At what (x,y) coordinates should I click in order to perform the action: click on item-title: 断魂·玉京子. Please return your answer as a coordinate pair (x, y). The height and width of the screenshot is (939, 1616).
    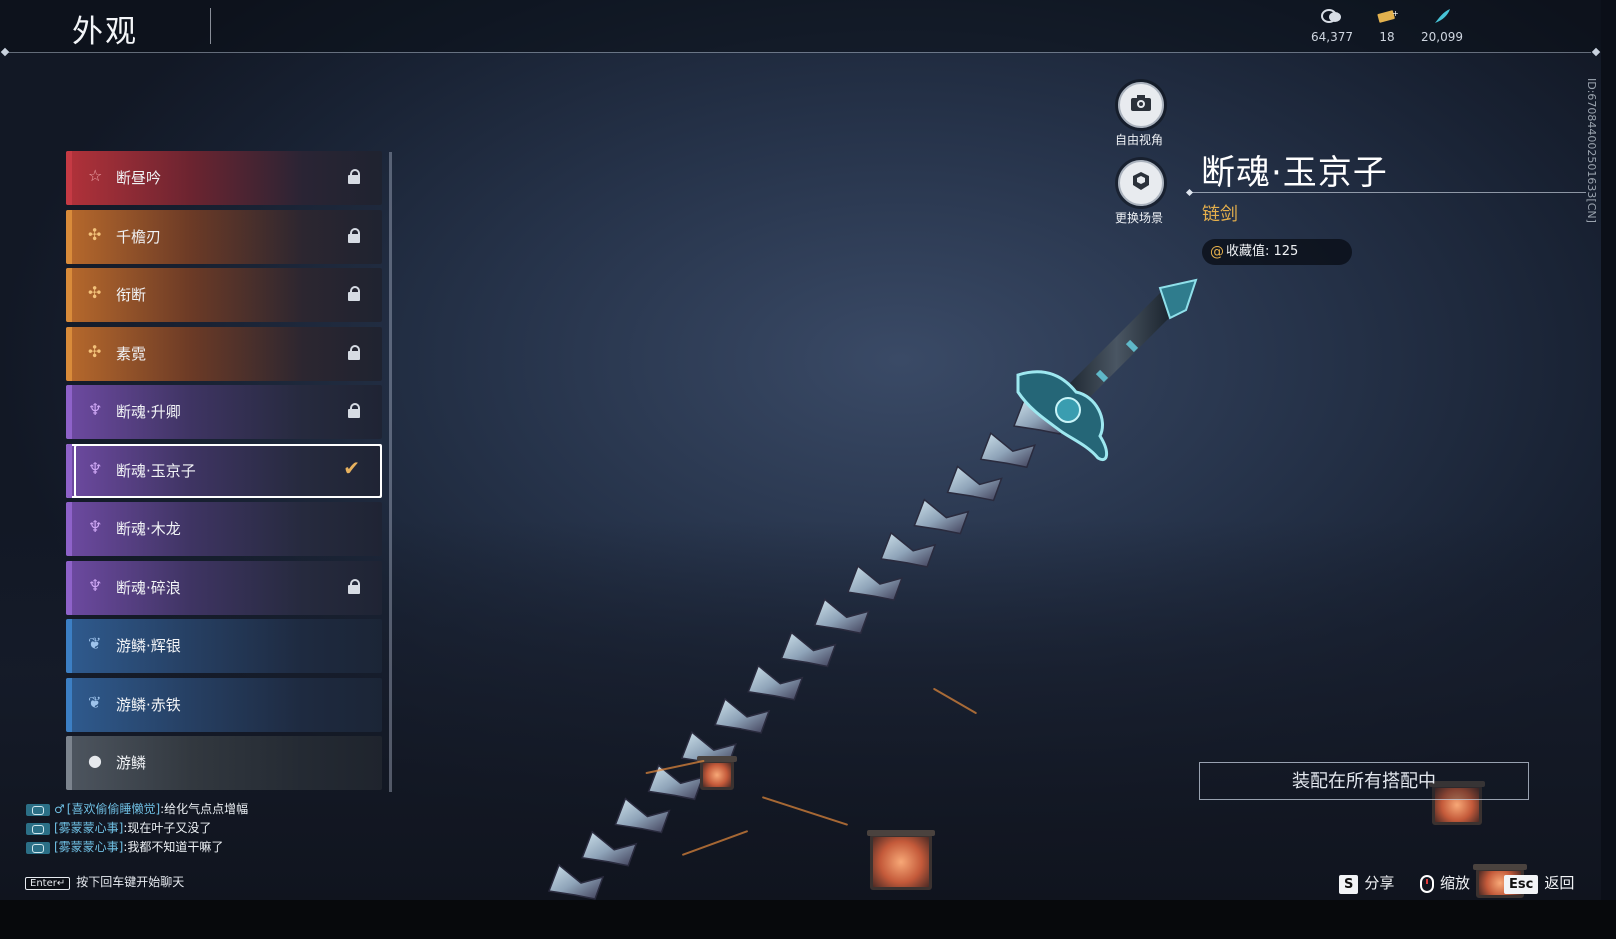
    Looking at the image, I should click on (1294, 173).